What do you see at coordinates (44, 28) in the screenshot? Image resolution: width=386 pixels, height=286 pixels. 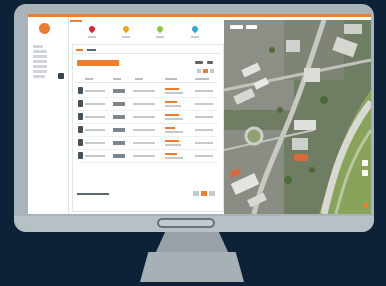 I see `app-logo` at bounding box center [44, 28].